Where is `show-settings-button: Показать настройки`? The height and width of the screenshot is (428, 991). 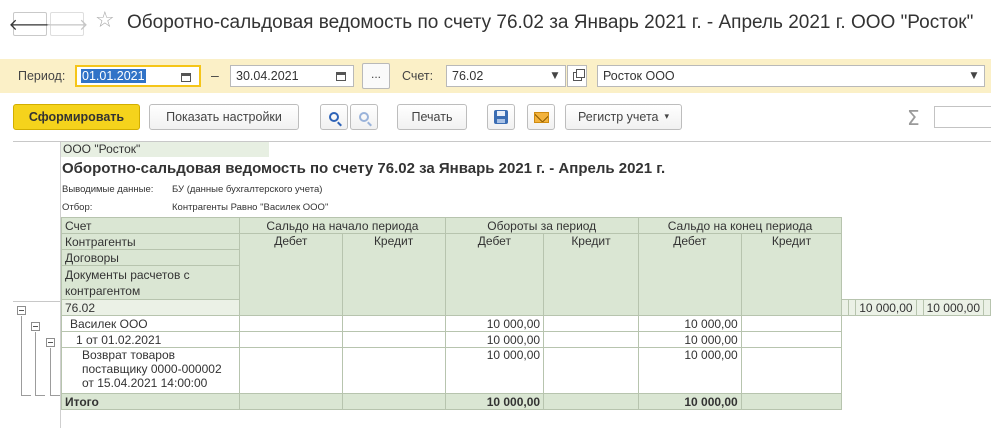 show-settings-button: Показать настройки is located at coordinates (224, 117).